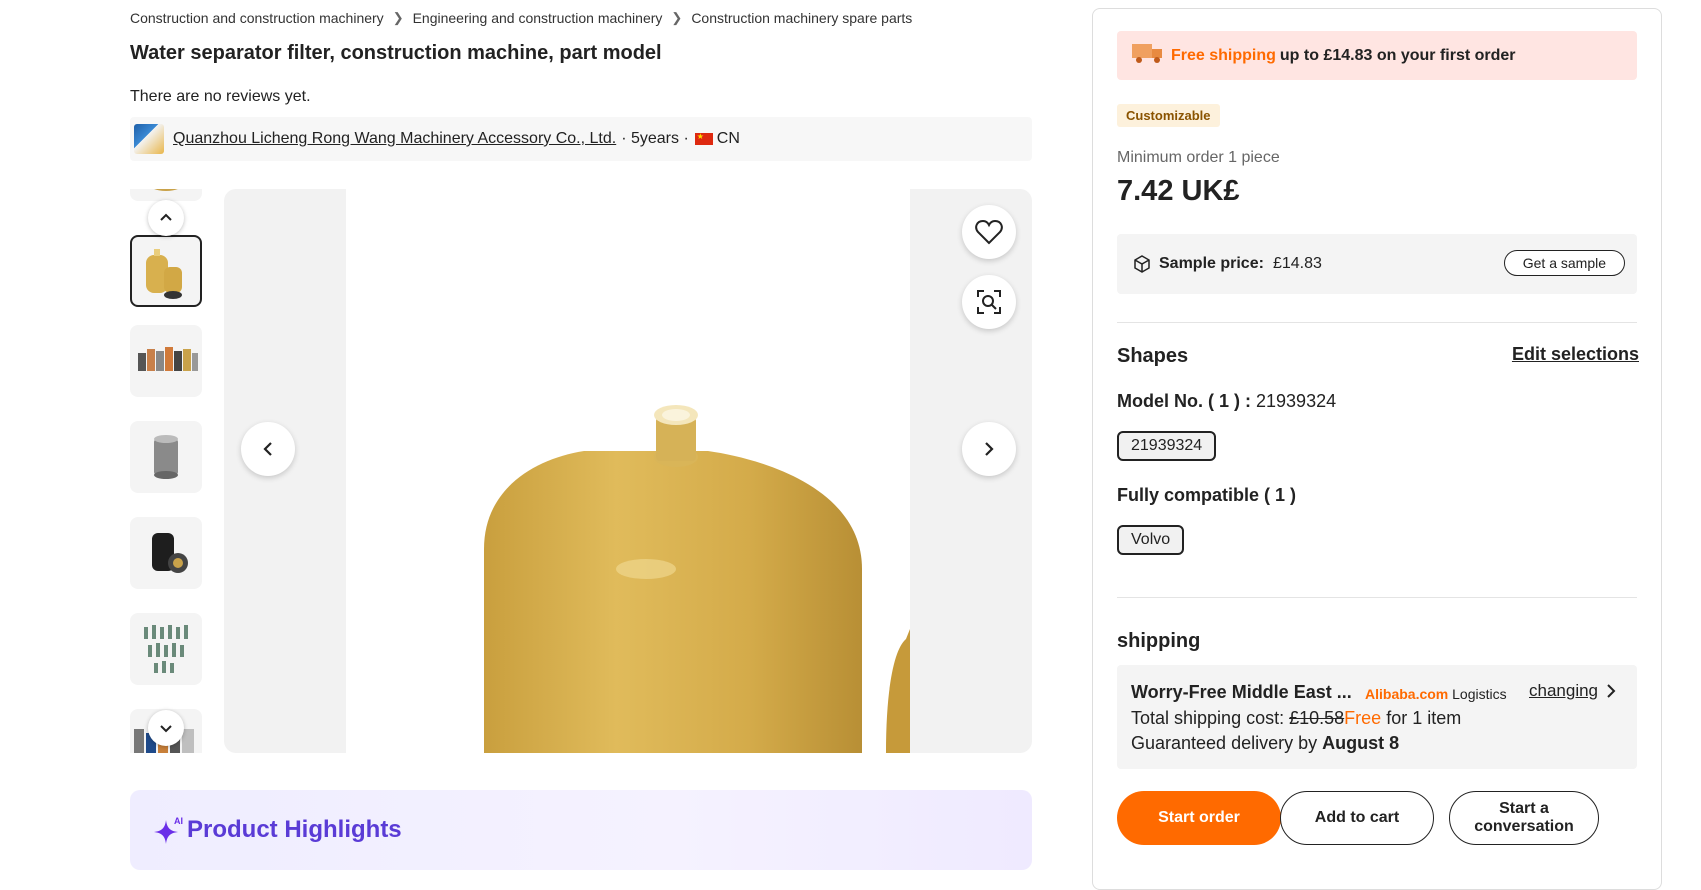  Describe the element at coordinates (1148, 55) in the screenshot. I see `truck-icon` at that location.